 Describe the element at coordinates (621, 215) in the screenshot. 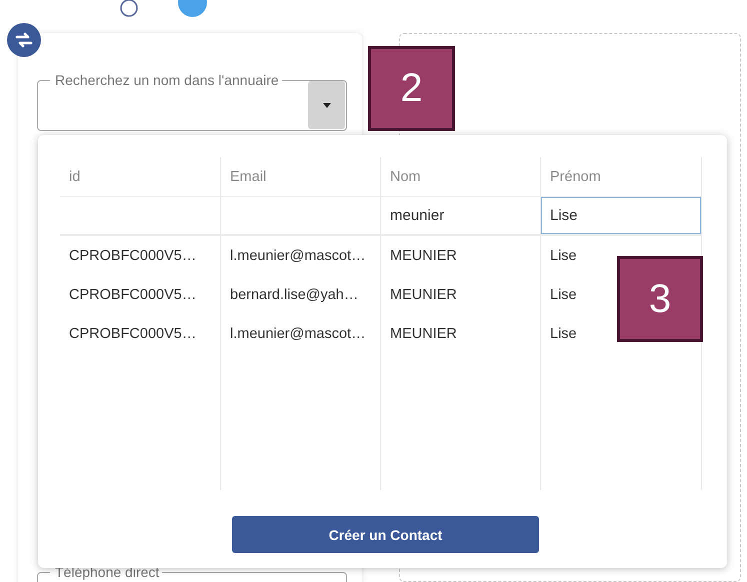

I see `filter-field: Lise` at that location.